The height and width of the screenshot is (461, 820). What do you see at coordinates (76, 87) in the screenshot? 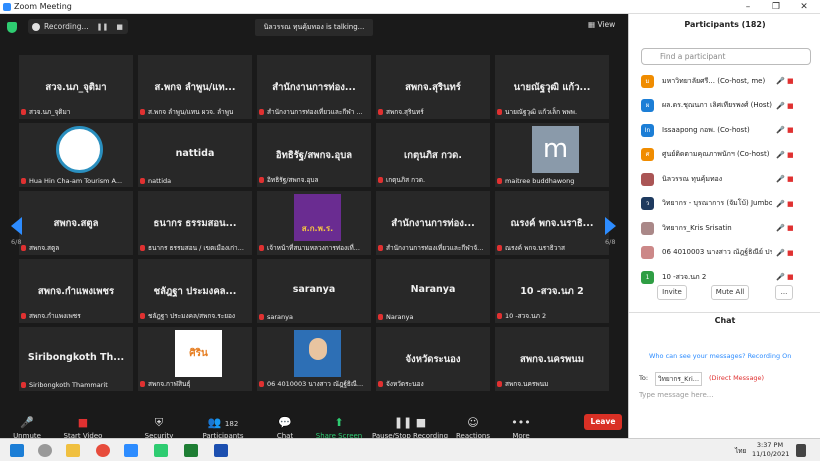
I see `video-tile: สวจ.นภ_จุติมา สวจ.นภ_จุติมา` at bounding box center [76, 87].